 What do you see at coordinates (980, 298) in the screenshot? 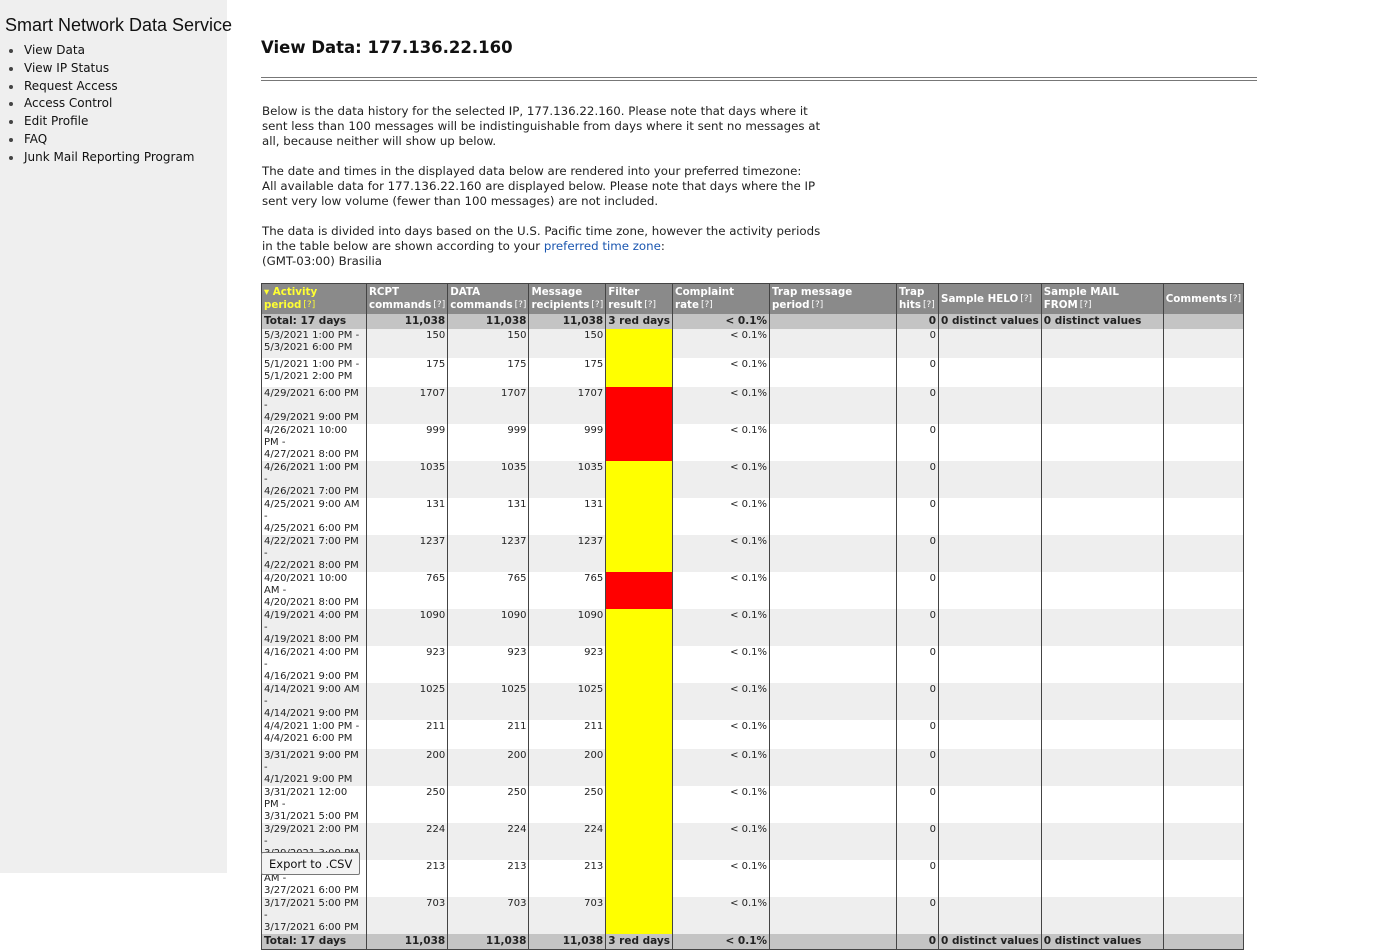
I see `col-header-helo-label: Sample HELO` at bounding box center [980, 298].